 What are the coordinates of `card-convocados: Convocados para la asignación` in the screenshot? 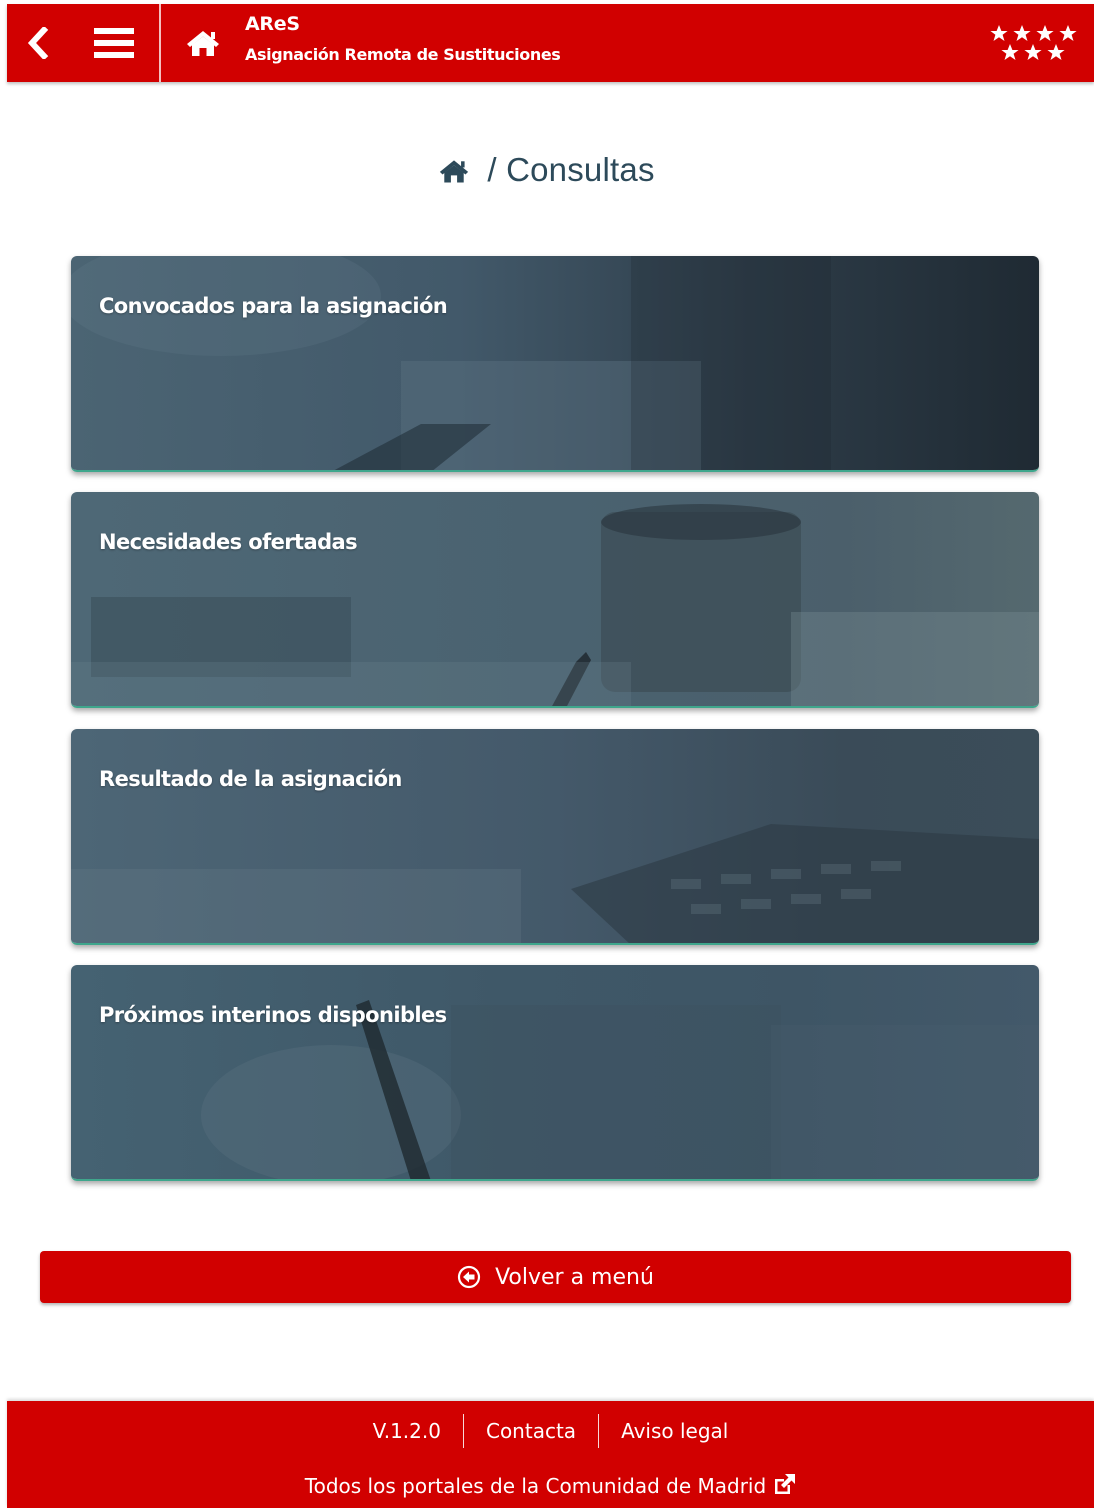 It's located at (555, 364).